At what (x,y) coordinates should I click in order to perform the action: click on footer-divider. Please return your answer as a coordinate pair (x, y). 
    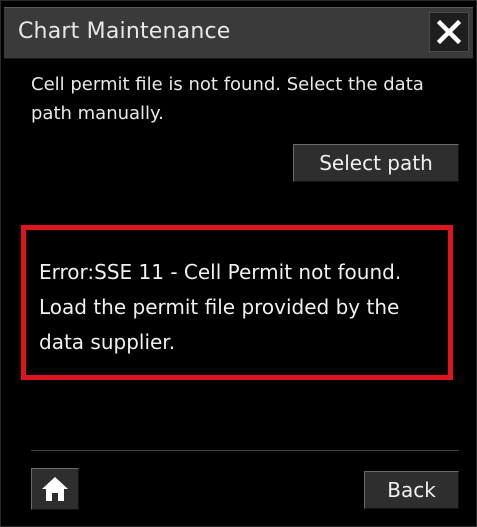
    Looking at the image, I should click on (245, 450).